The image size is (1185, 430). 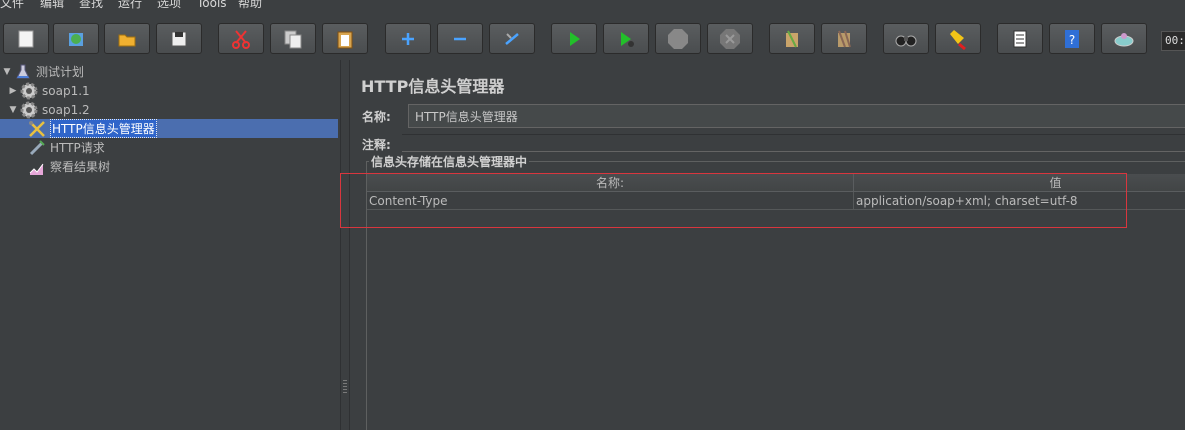 I want to click on search-icon, so click(x=906, y=40).